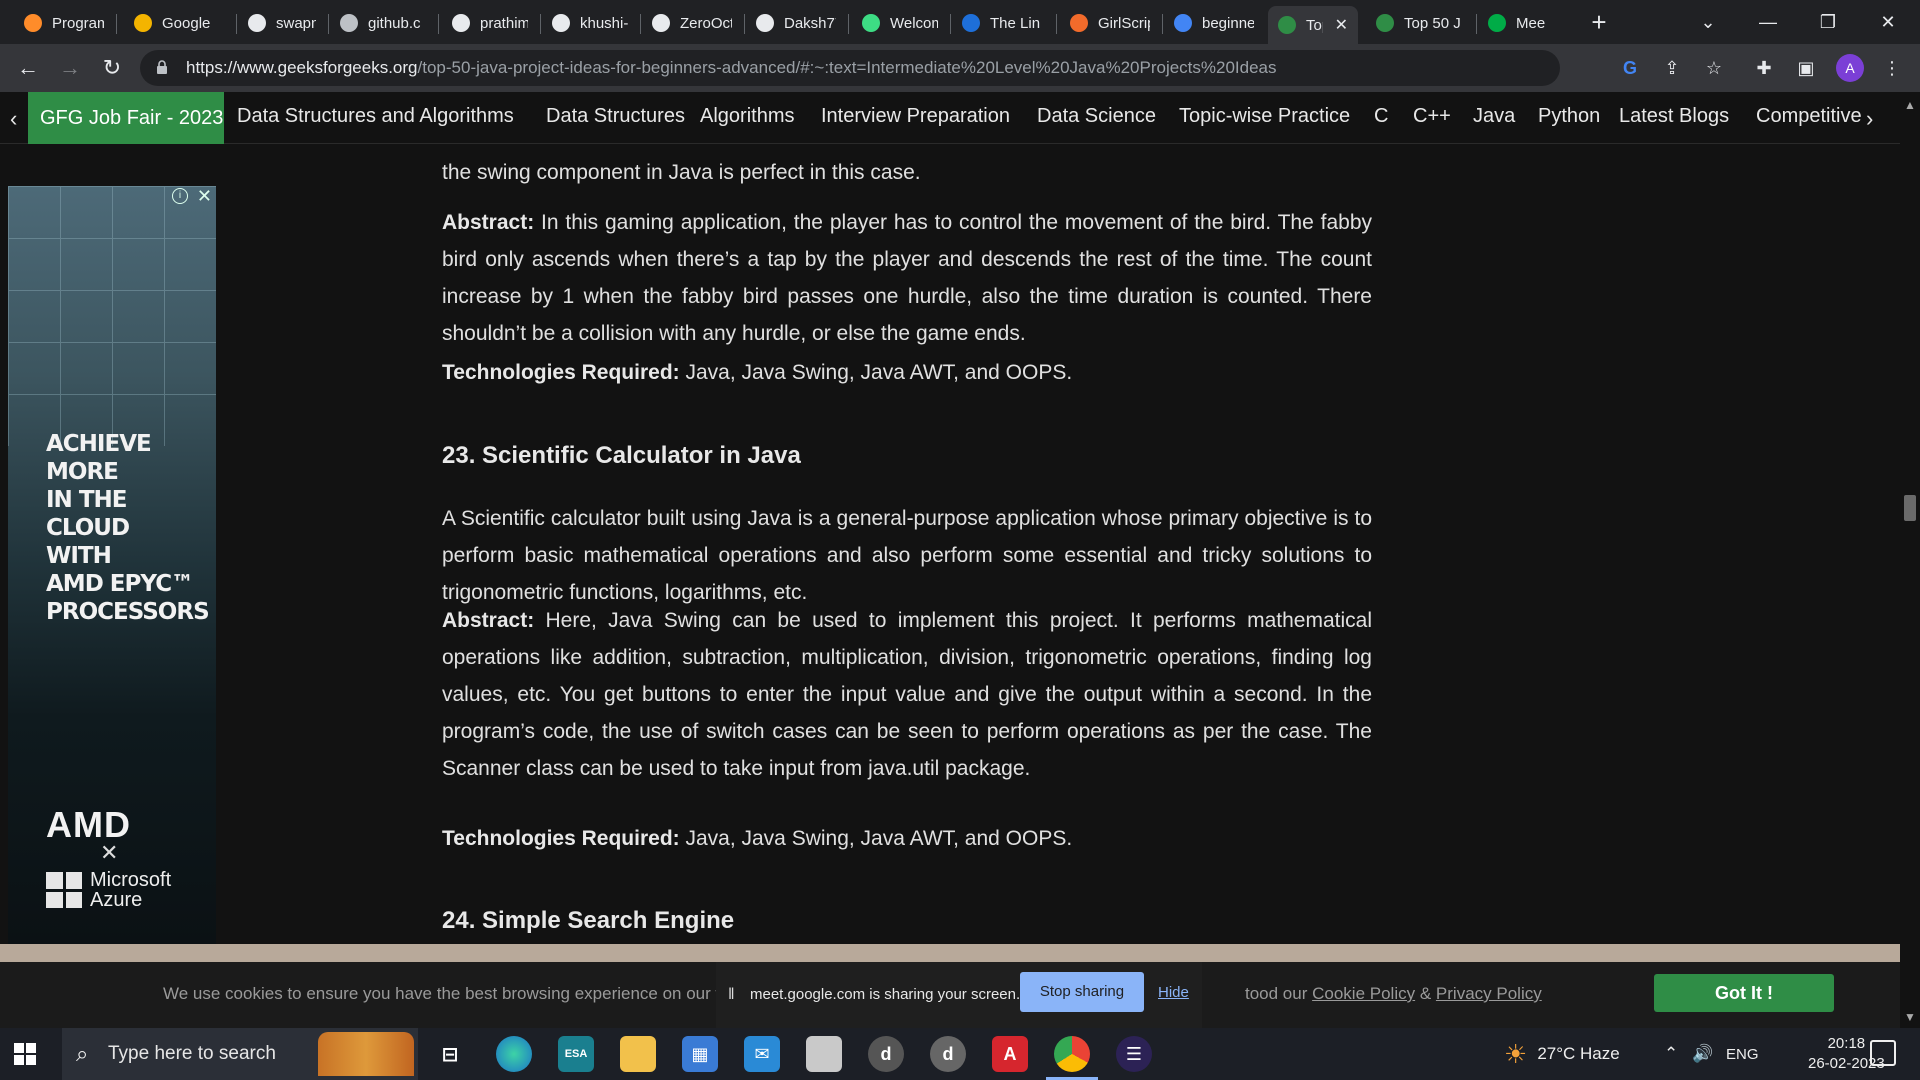 The height and width of the screenshot is (1080, 1920). I want to click on tab-separator, so click(236, 24).